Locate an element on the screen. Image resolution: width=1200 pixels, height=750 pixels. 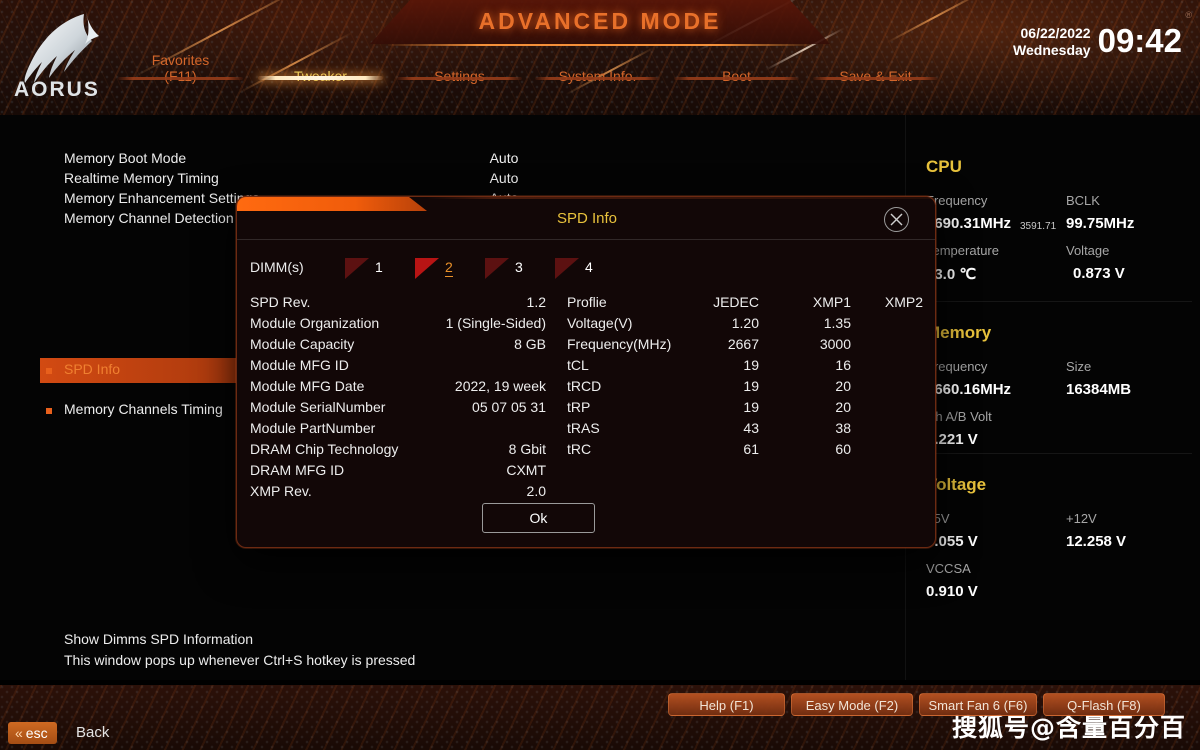
chevron-left-icon: « is located at coordinates (19, 733).